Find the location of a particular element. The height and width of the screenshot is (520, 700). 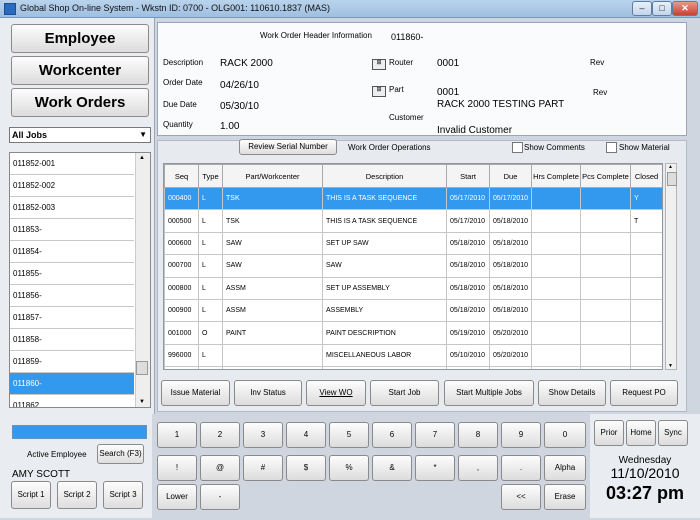

show-comments-checkbox is located at coordinates (517, 147).